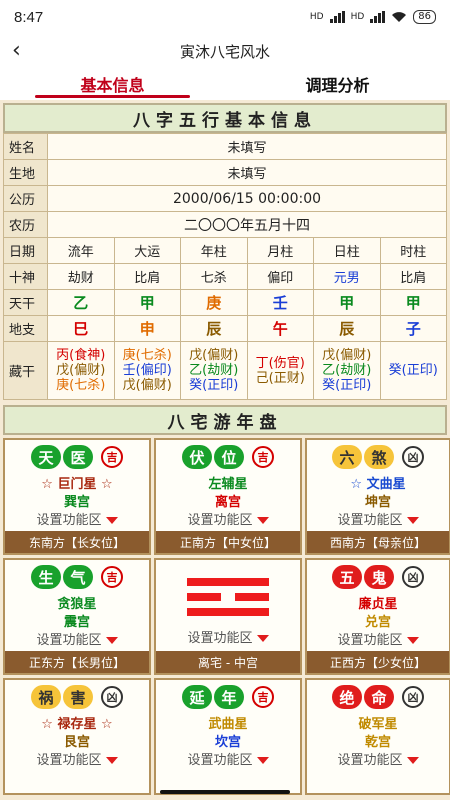 This screenshot has height=800, width=450. What do you see at coordinates (77, 662) in the screenshot?
I see `house-direction: 正东方【长男位】` at bounding box center [77, 662].